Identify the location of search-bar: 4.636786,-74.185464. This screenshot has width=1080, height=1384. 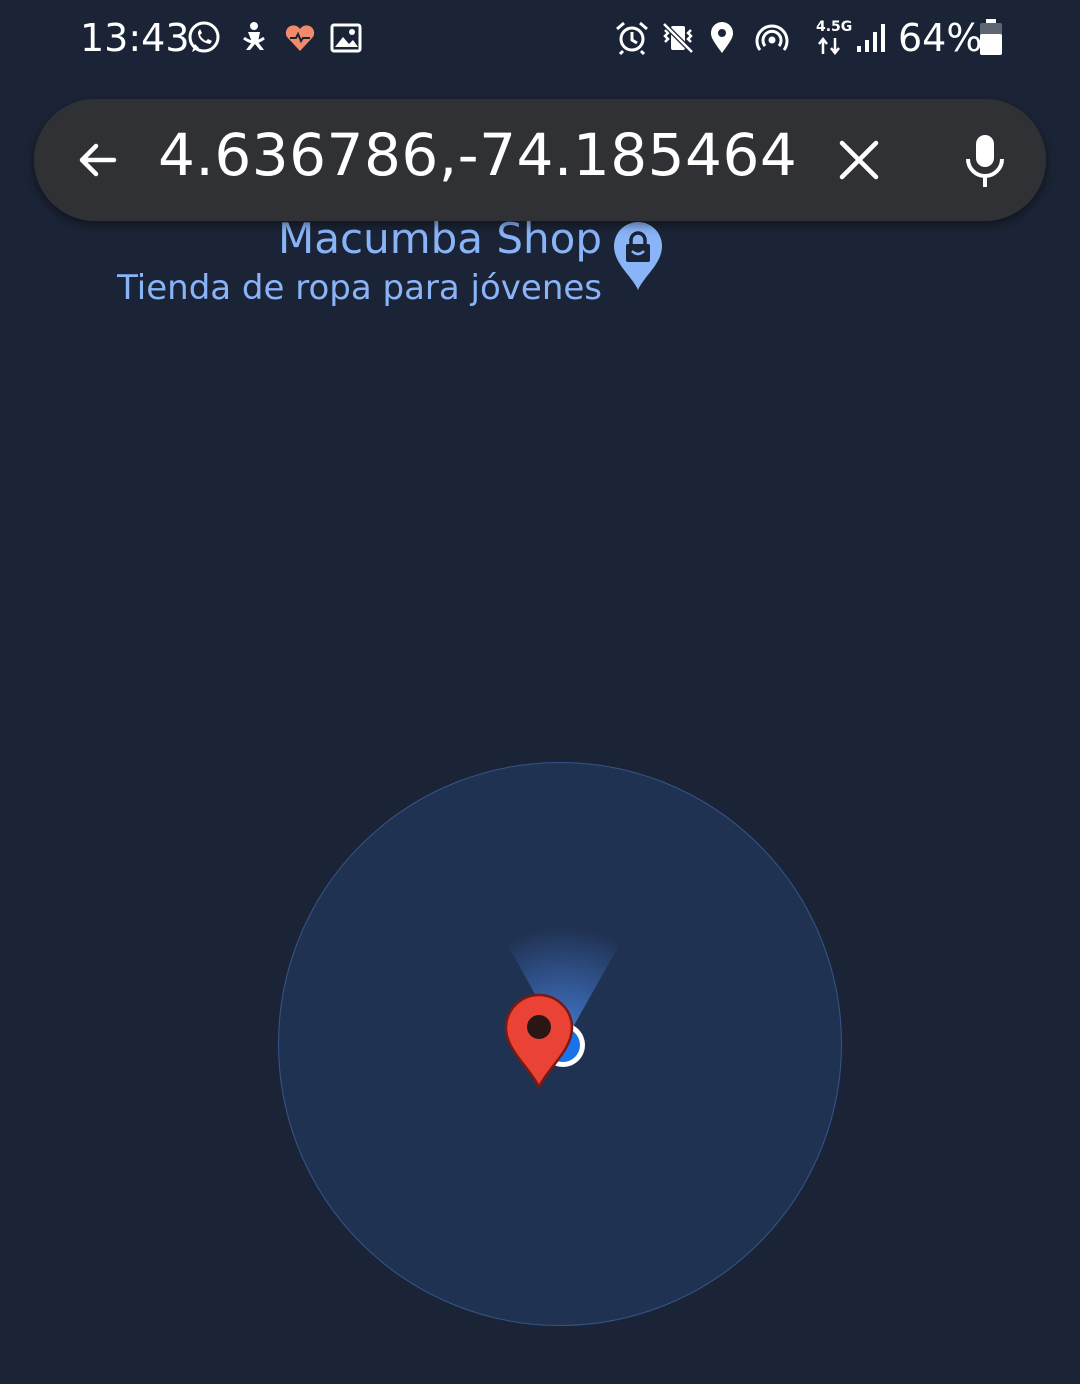
(540, 160).